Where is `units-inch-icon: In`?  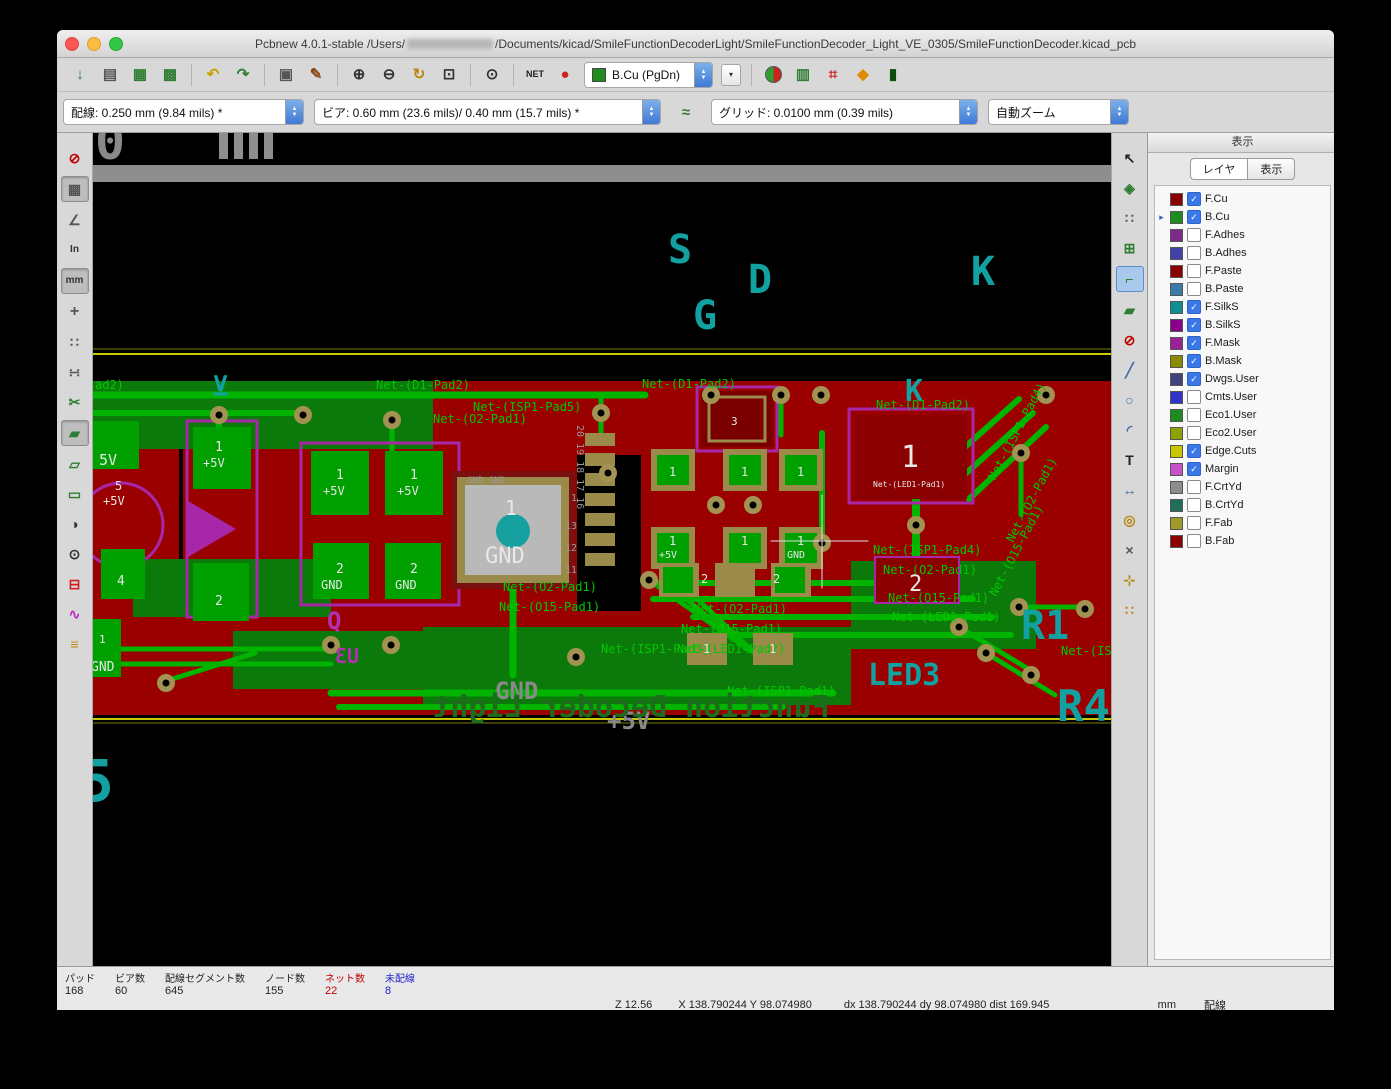
units-inch-icon: In is located at coordinates (75, 250).